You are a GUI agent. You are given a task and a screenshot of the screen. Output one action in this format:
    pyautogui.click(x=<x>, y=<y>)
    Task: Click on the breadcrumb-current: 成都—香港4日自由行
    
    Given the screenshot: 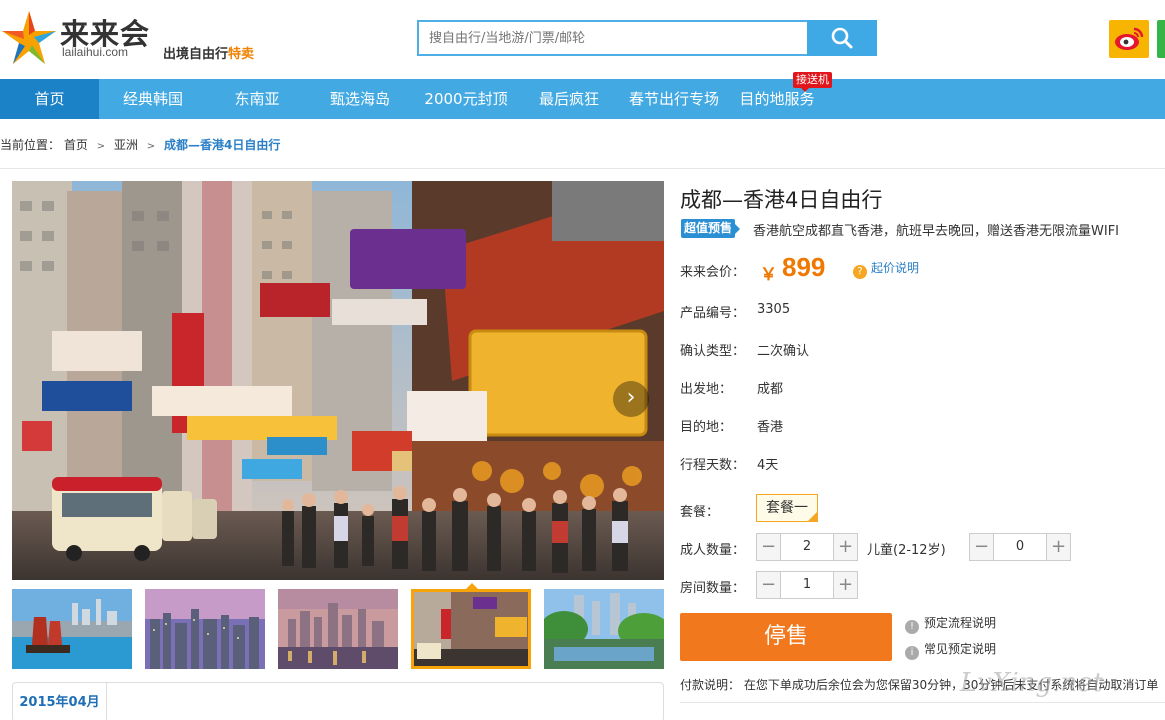 What is the action you would take?
    pyautogui.click(x=222, y=145)
    